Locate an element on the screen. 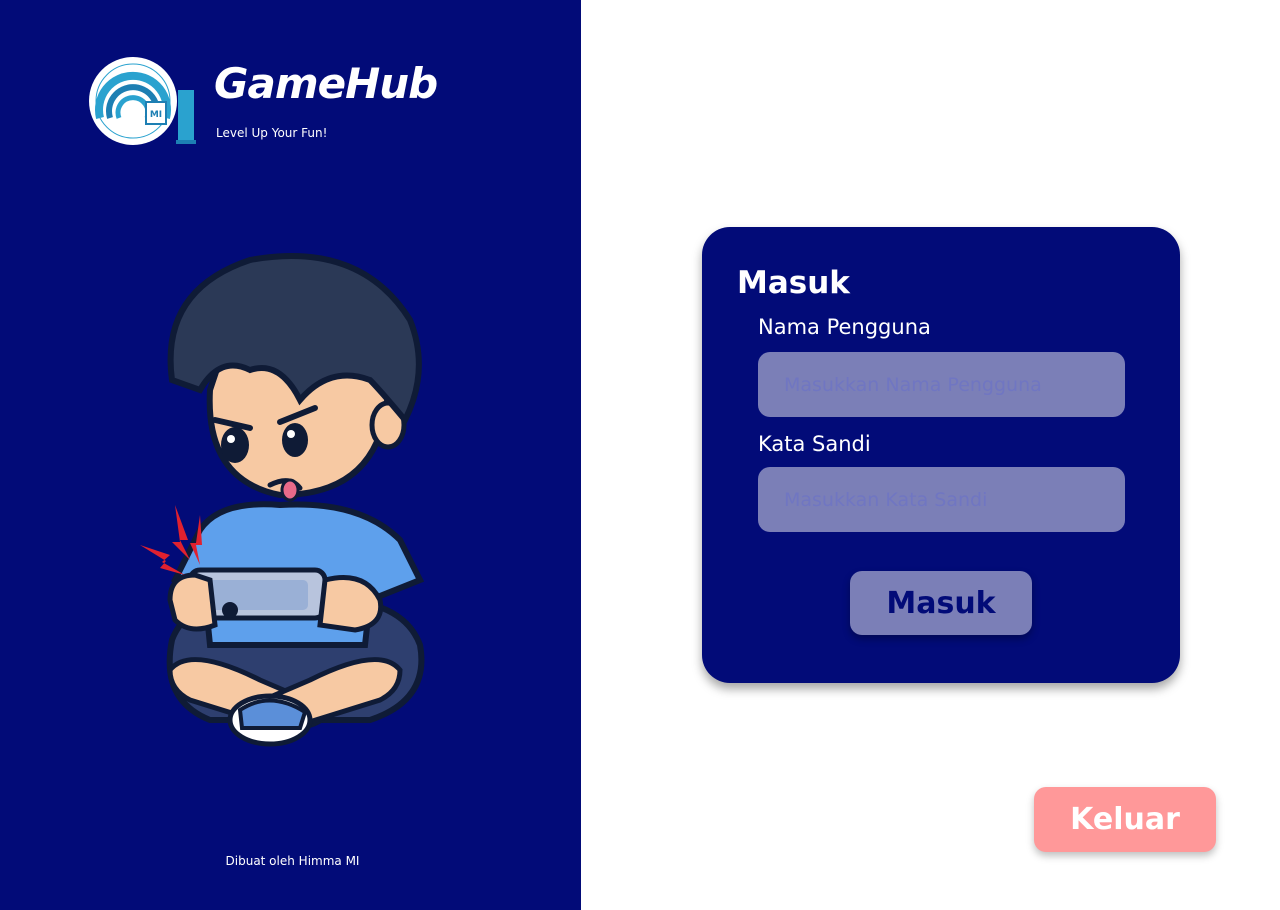 The width and height of the screenshot is (1280, 910). login-submit-button: Masuk is located at coordinates (941, 603).